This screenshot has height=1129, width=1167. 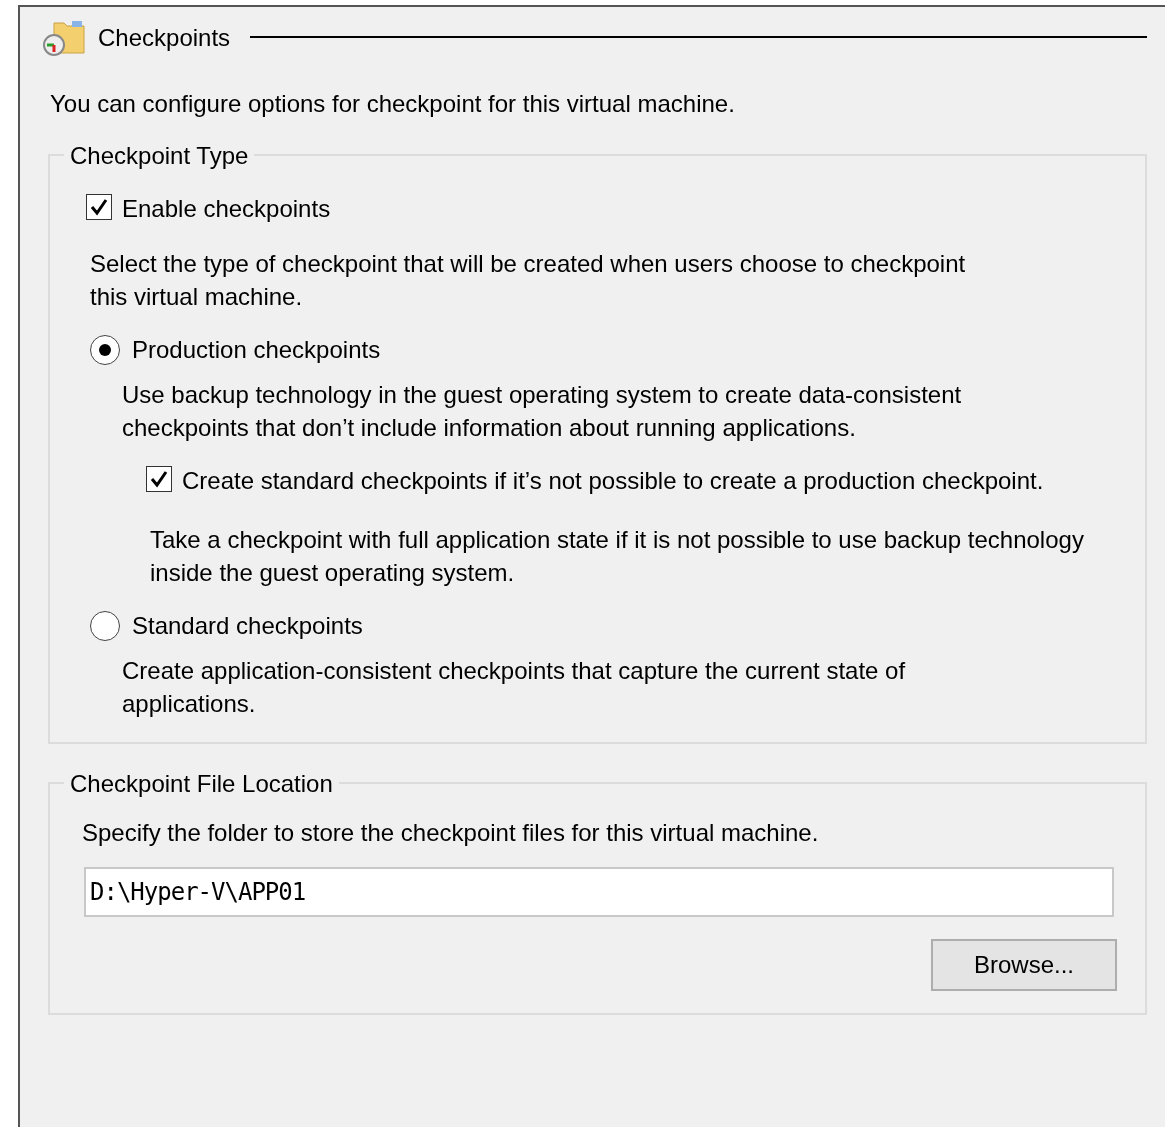 What do you see at coordinates (617, 556) in the screenshot?
I see `note-text: Take a checkpoint with full application state if it is not possible to use backup technology inside the guest operating system.` at bounding box center [617, 556].